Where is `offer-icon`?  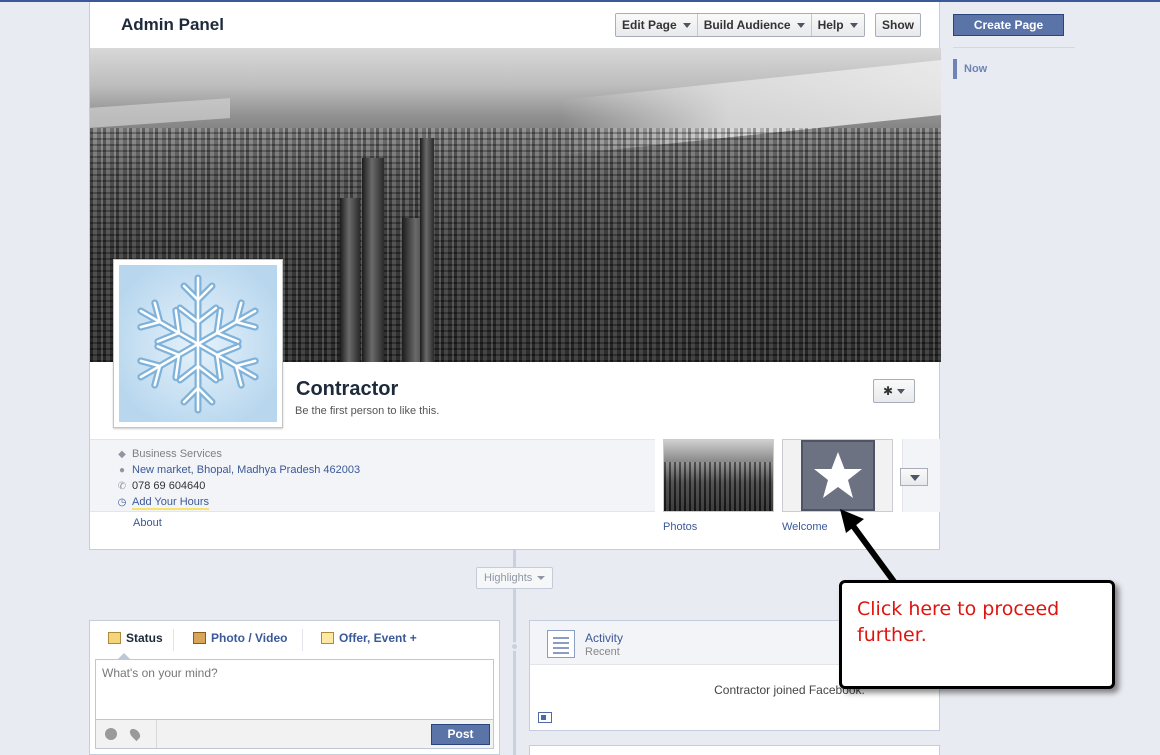
offer-icon is located at coordinates (327, 638).